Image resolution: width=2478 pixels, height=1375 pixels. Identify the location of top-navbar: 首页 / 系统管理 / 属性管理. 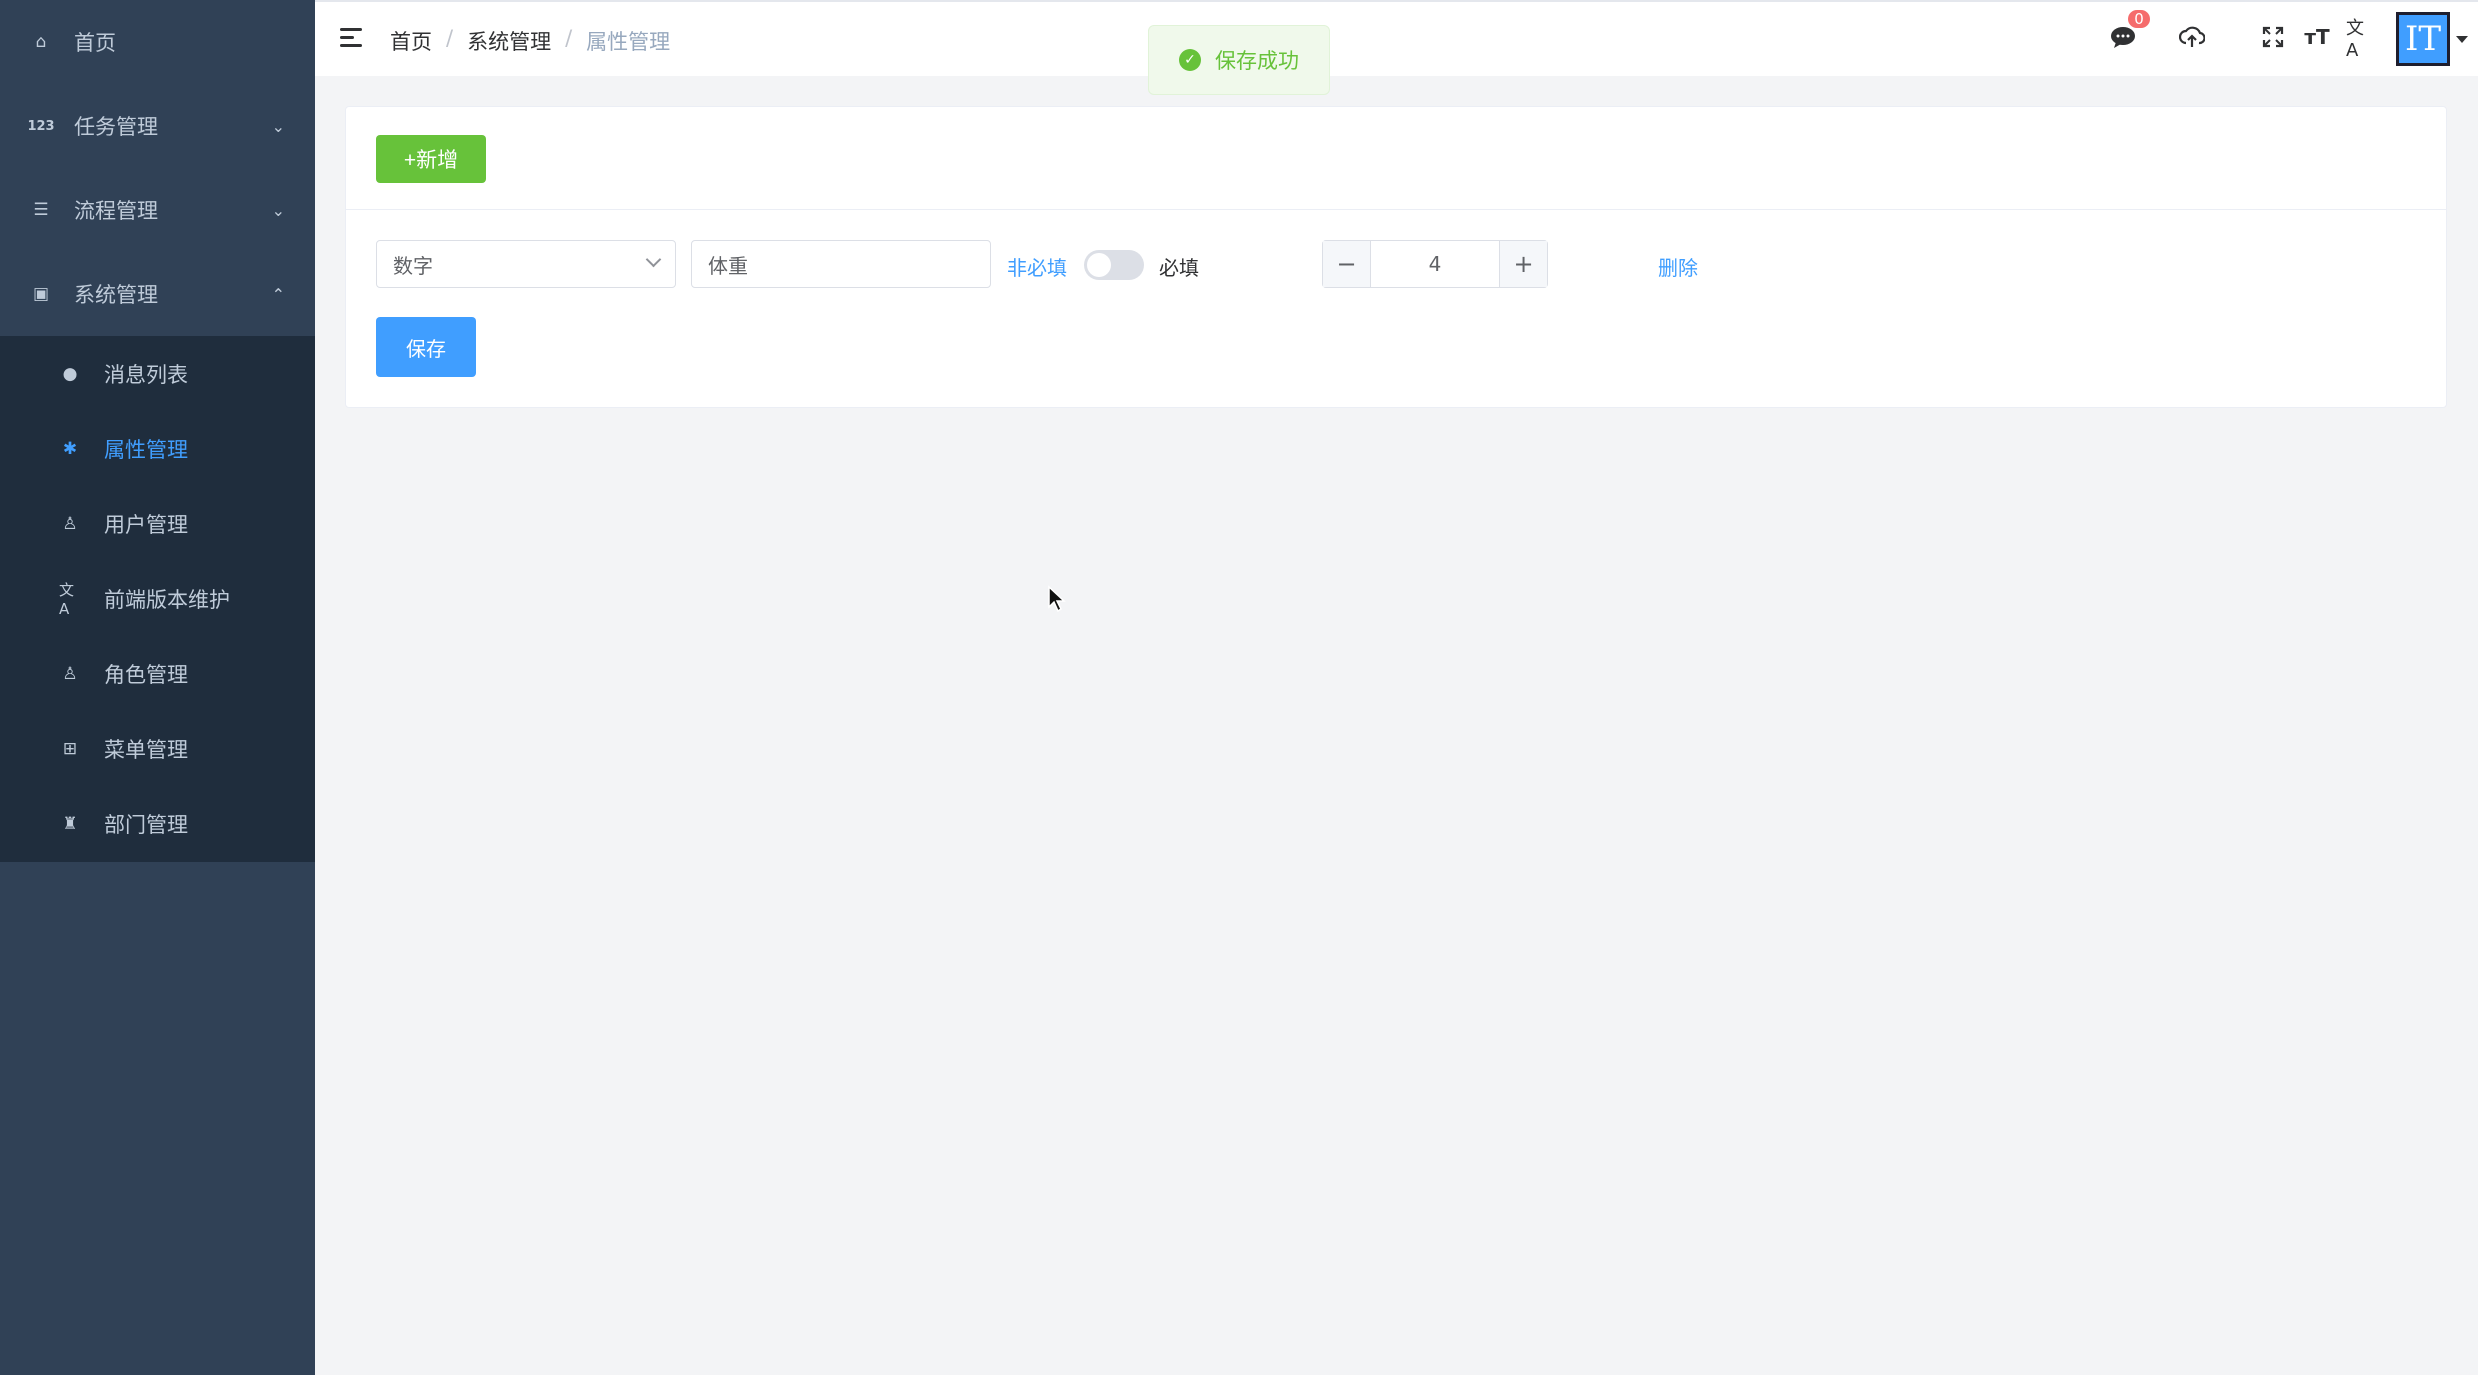
(1396, 38).